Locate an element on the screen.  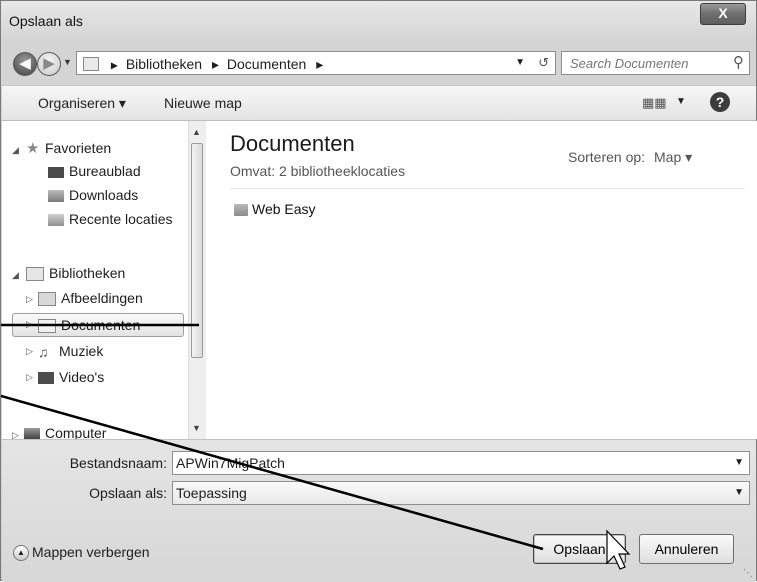
resize-grip-icon: ⋱ is located at coordinates (748, 573).